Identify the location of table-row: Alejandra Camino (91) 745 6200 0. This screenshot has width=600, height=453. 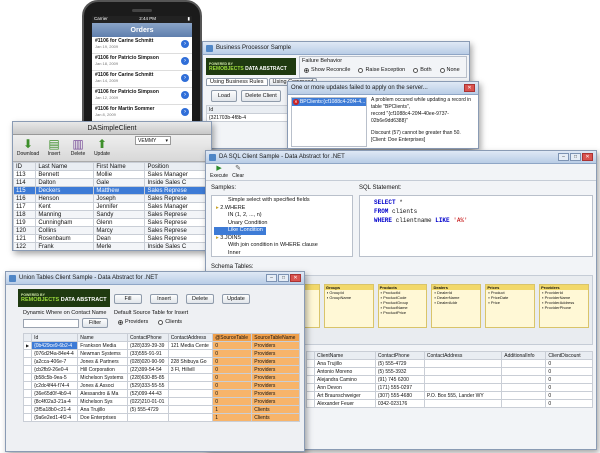
(449, 379).